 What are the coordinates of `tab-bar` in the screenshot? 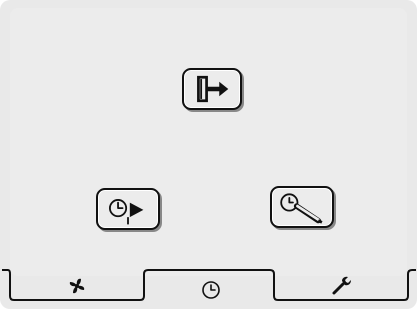 It's located at (208, 288).